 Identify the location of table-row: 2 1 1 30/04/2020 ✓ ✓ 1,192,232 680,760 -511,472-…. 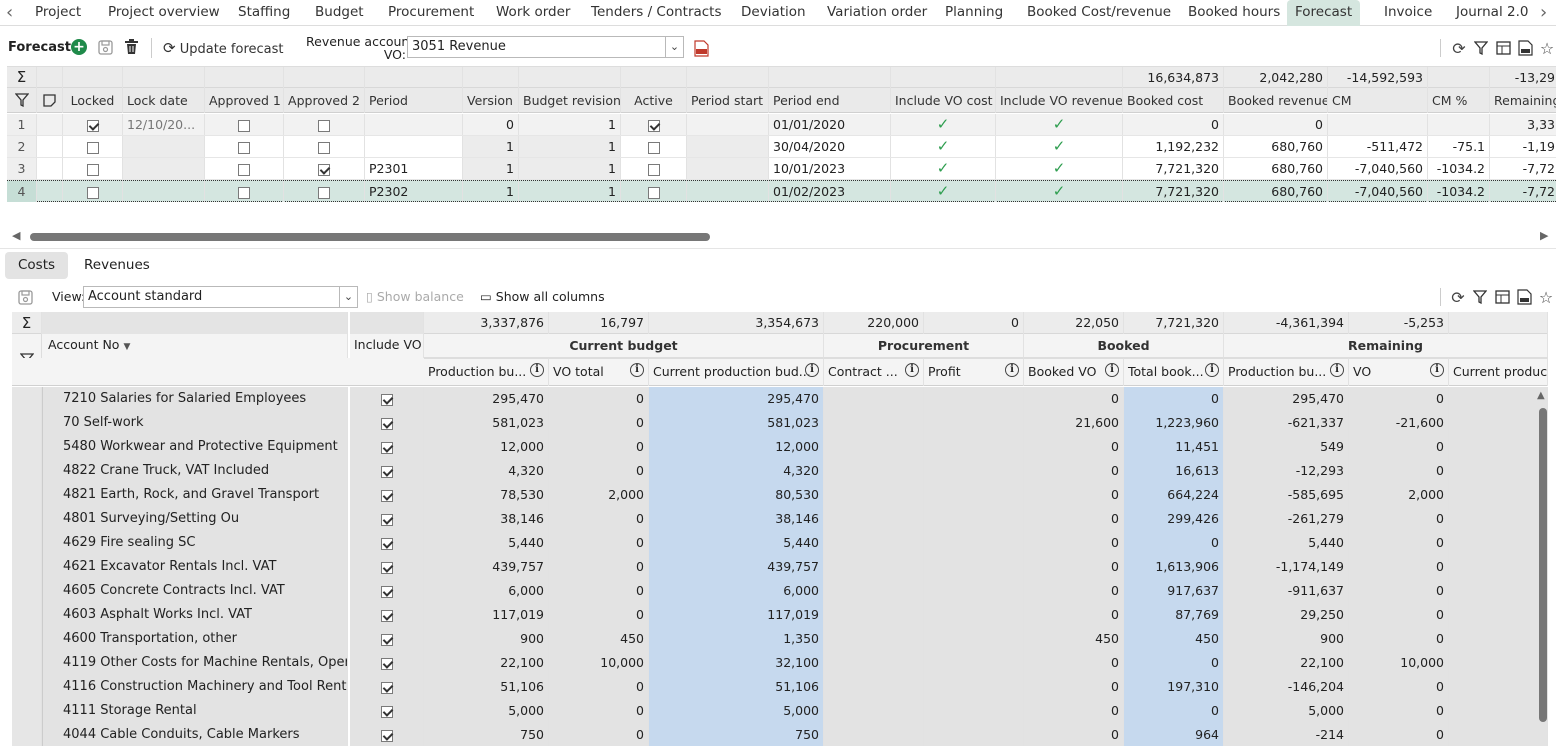
(781, 147).